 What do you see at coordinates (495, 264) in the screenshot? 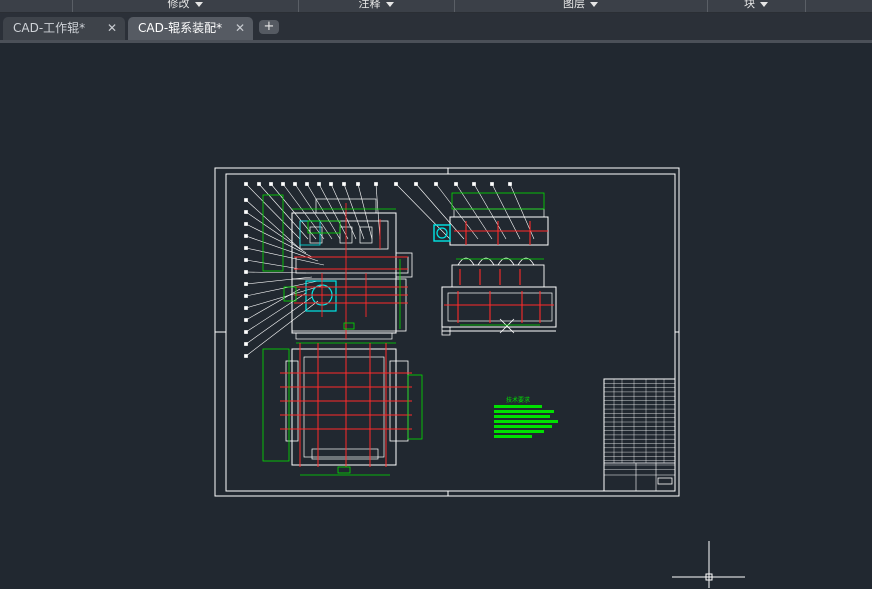
I see `side-view` at bounding box center [495, 264].